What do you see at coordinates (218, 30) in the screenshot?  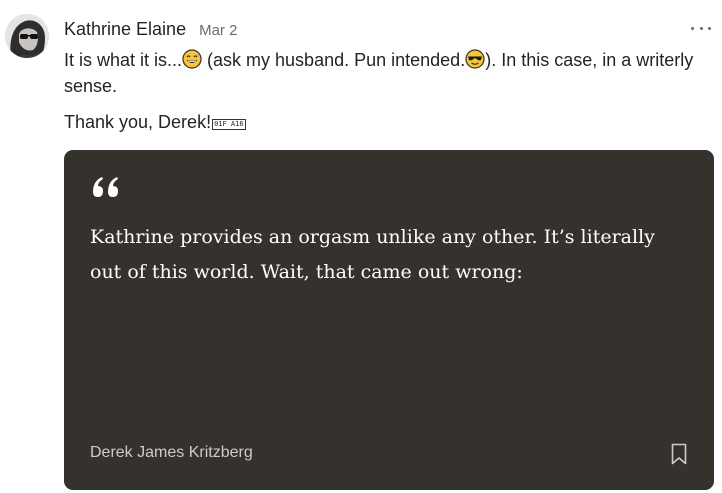 I see `comment-date: Mar 2` at bounding box center [218, 30].